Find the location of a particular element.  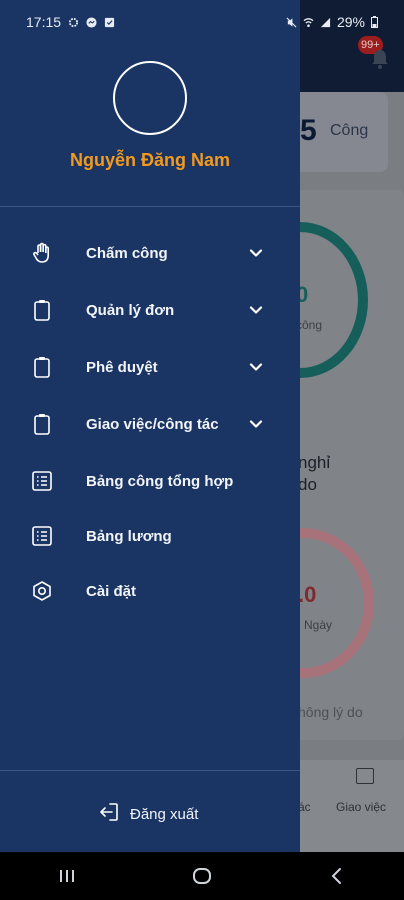

menu-item-giao-viec-cong-tac: Giao việc/công tác is located at coordinates (150, 424).